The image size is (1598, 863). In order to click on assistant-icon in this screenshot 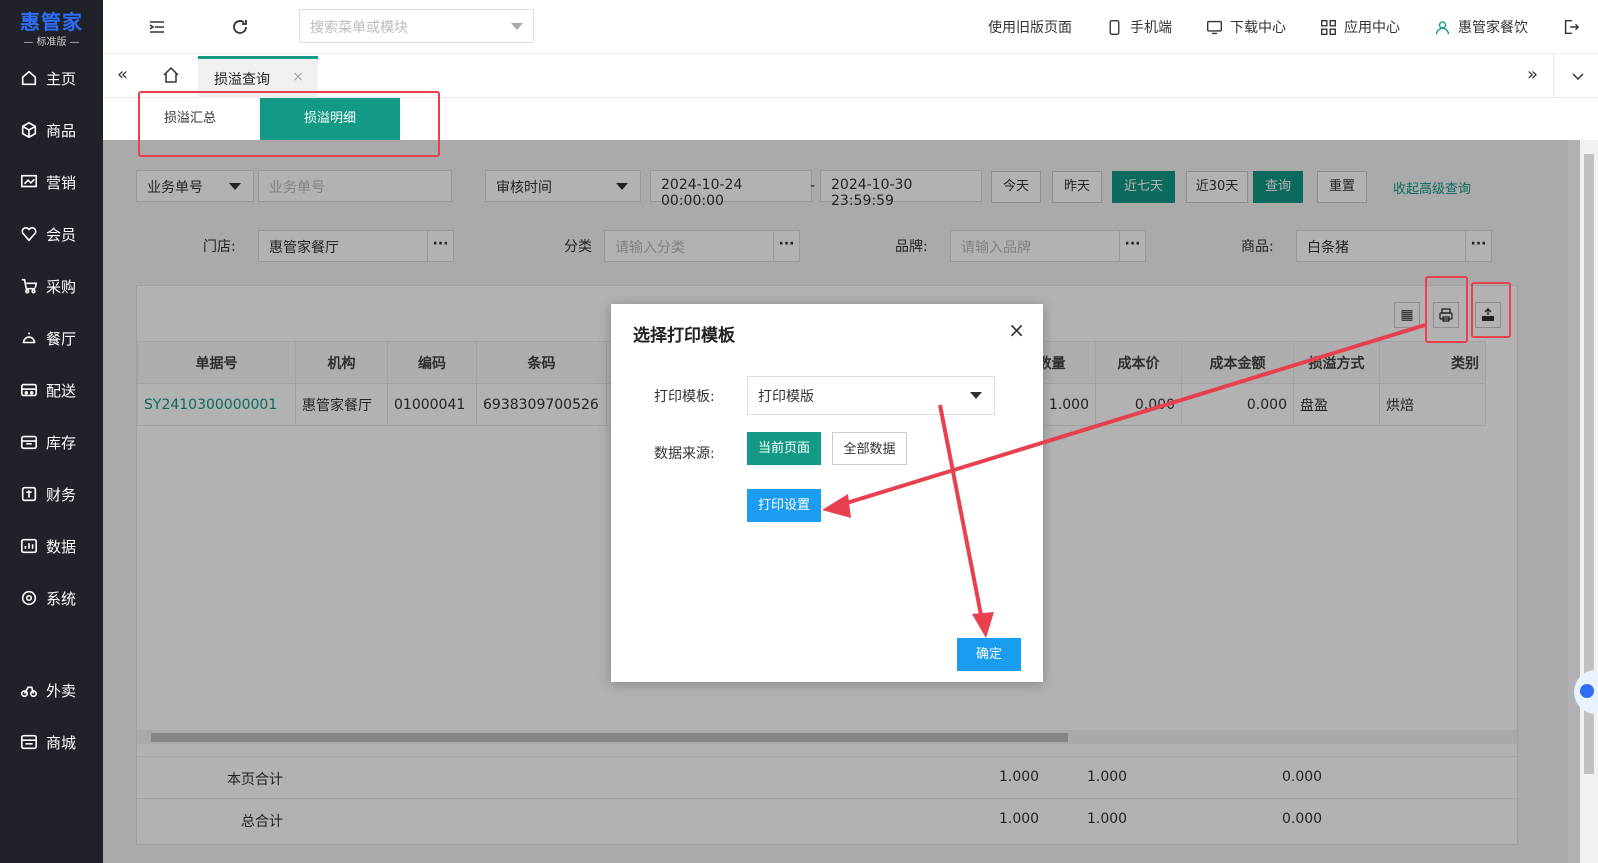, I will do `click(1587, 691)`.